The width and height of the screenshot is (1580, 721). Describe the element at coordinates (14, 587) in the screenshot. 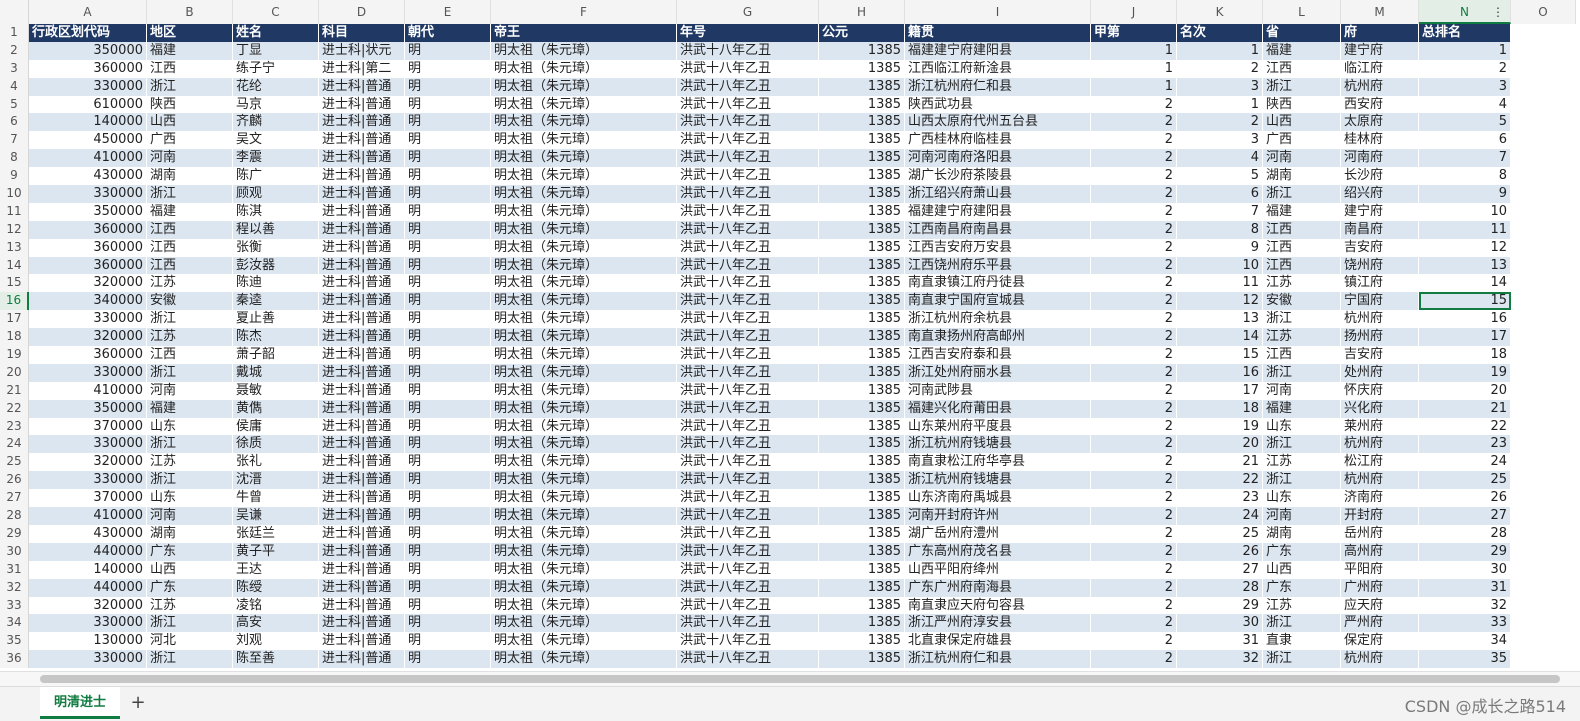

I see `row-number: 32` at that location.